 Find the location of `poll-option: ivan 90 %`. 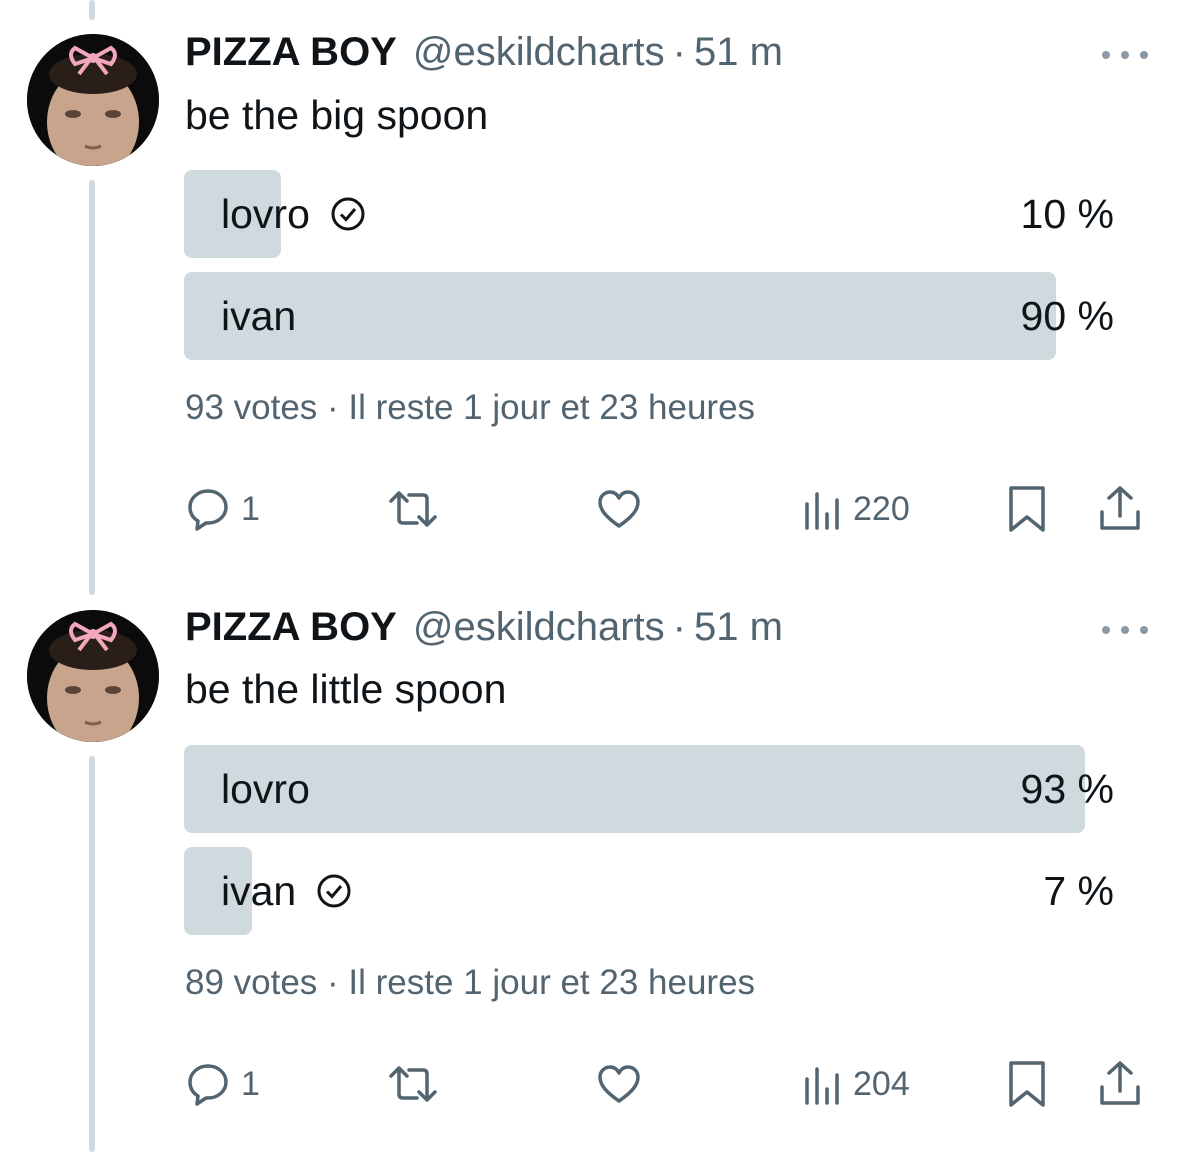

poll-option: ivan 90 % is located at coordinates (649, 316).